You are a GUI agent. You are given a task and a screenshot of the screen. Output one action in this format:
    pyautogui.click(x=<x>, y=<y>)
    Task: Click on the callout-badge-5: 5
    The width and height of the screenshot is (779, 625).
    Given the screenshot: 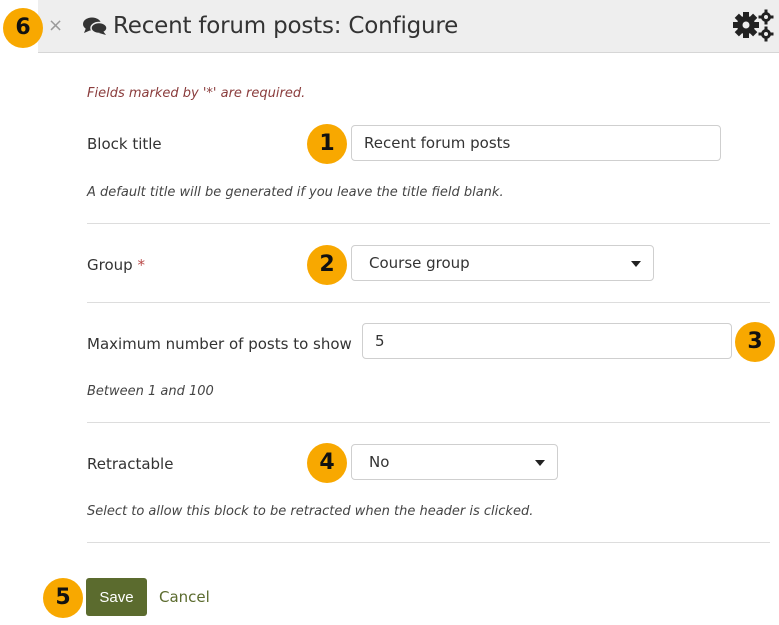 What is the action you would take?
    pyautogui.click(x=63, y=598)
    